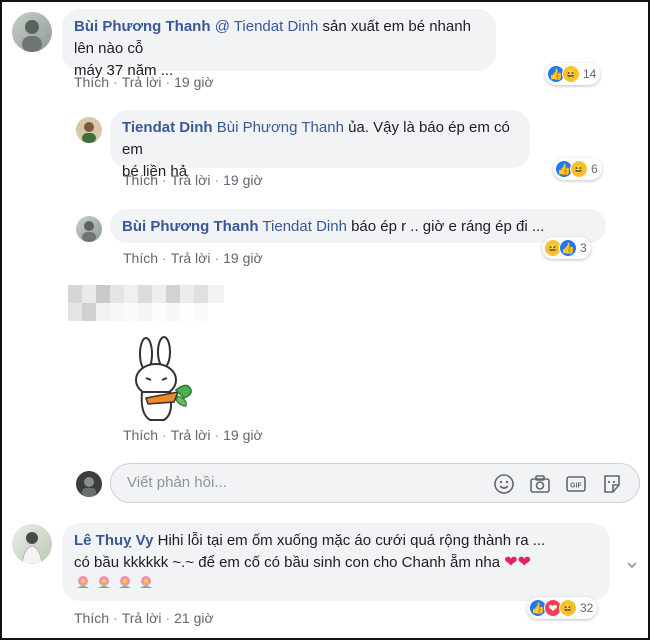 This screenshot has height=640, width=650. Describe the element at coordinates (304, 226) in the screenshot. I see `mention-link: Tiendat Dinh` at that location.